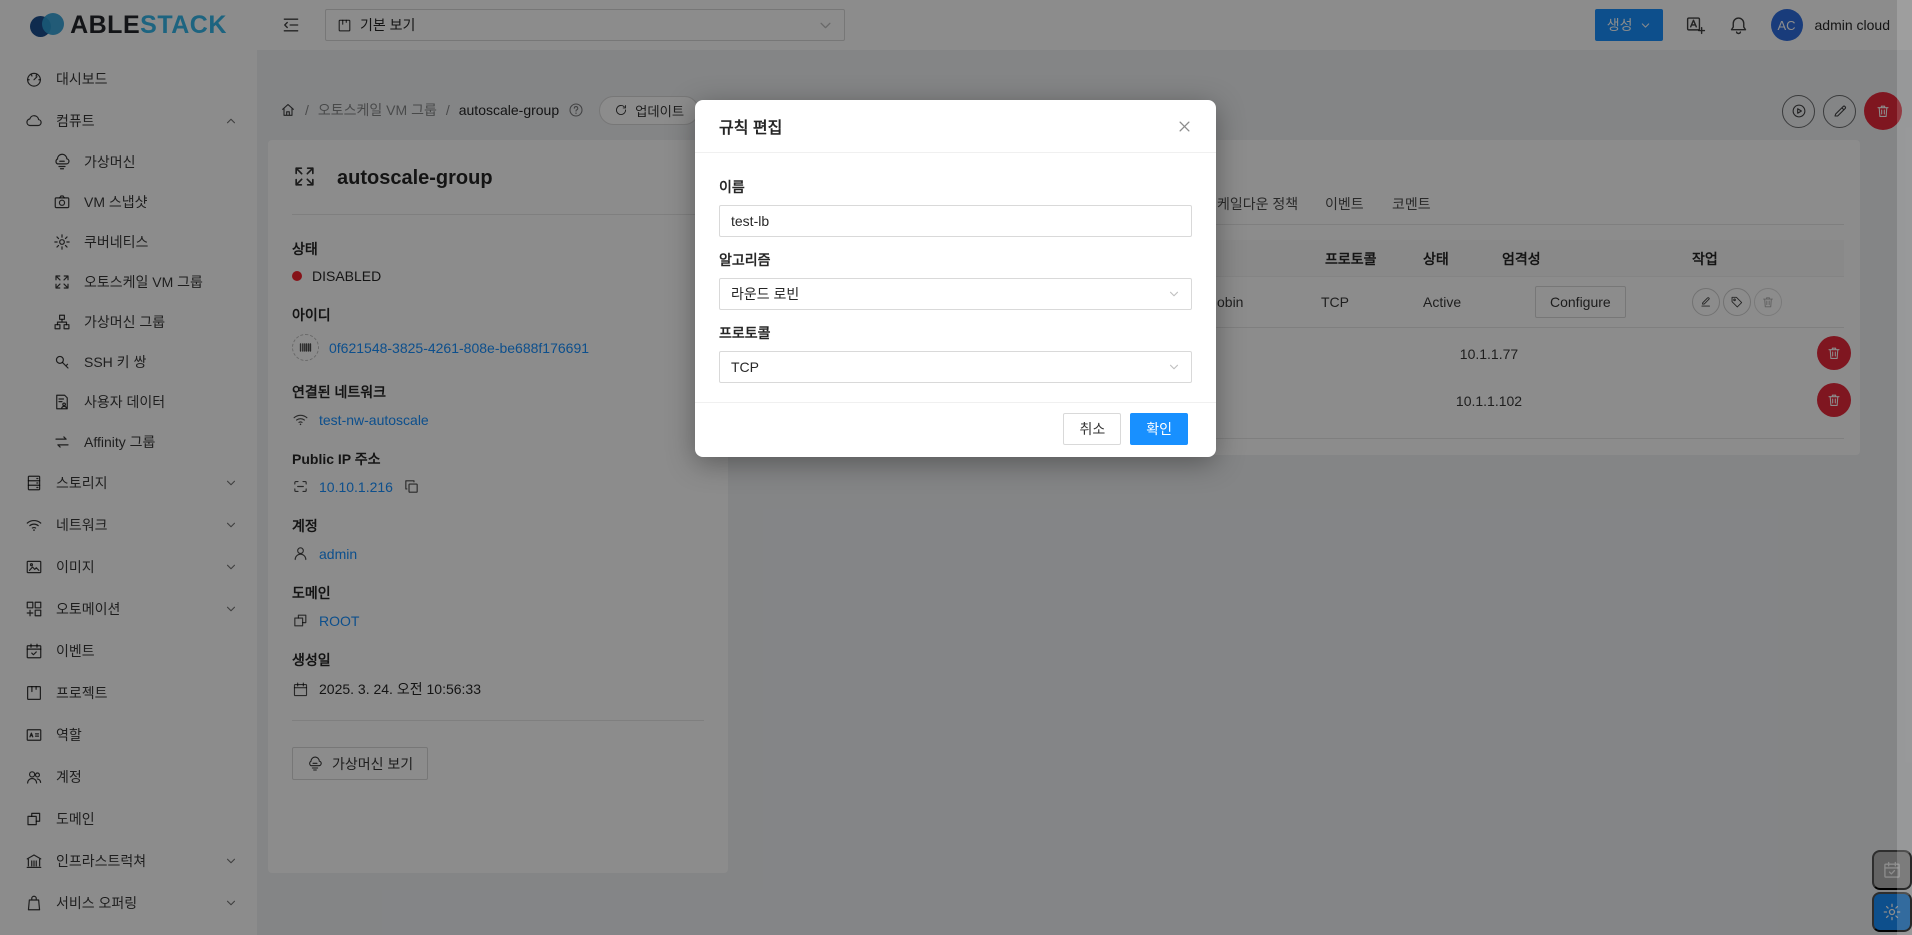 The height and width of the screenshot is (935, 1912). Describe the element at coordinates (1092, 429) in the screenshot. I see `cancel-button: 취소` at that location.